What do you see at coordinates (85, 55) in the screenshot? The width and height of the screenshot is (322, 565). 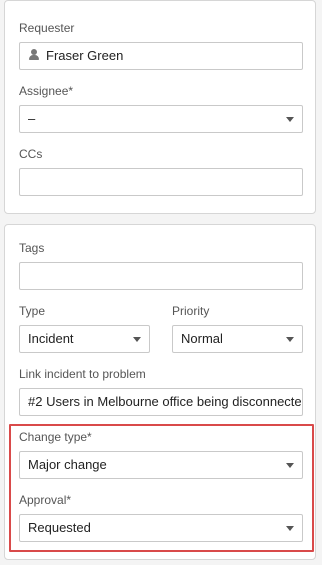 I see `requester-value: Fraser Green` at bounding box center [85, 55].